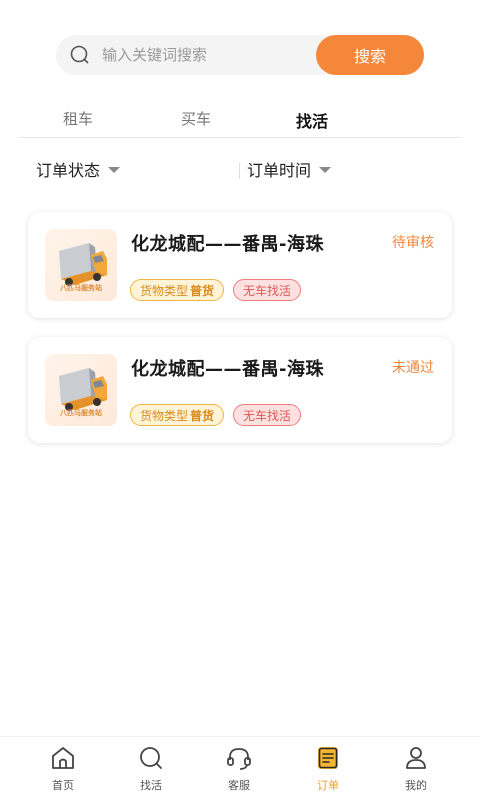 Image resolution: width=480 pixels, height=800 pixels. I want to click on filter-label: 订单状态, so click(68, 170).